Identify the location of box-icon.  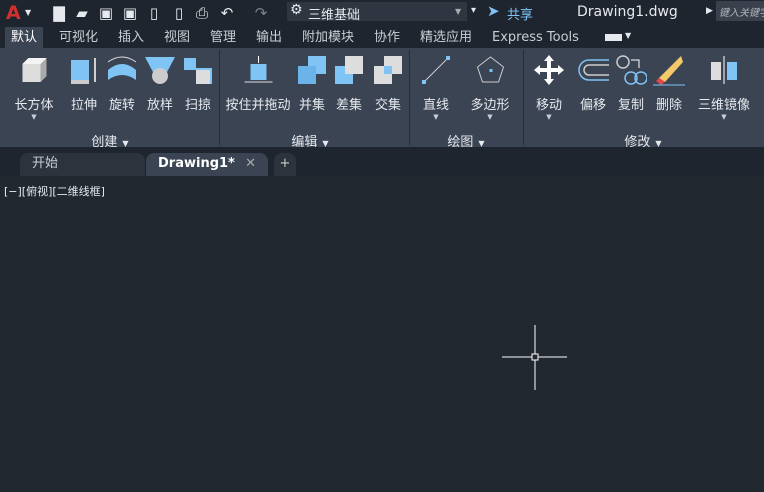
(33, 70).